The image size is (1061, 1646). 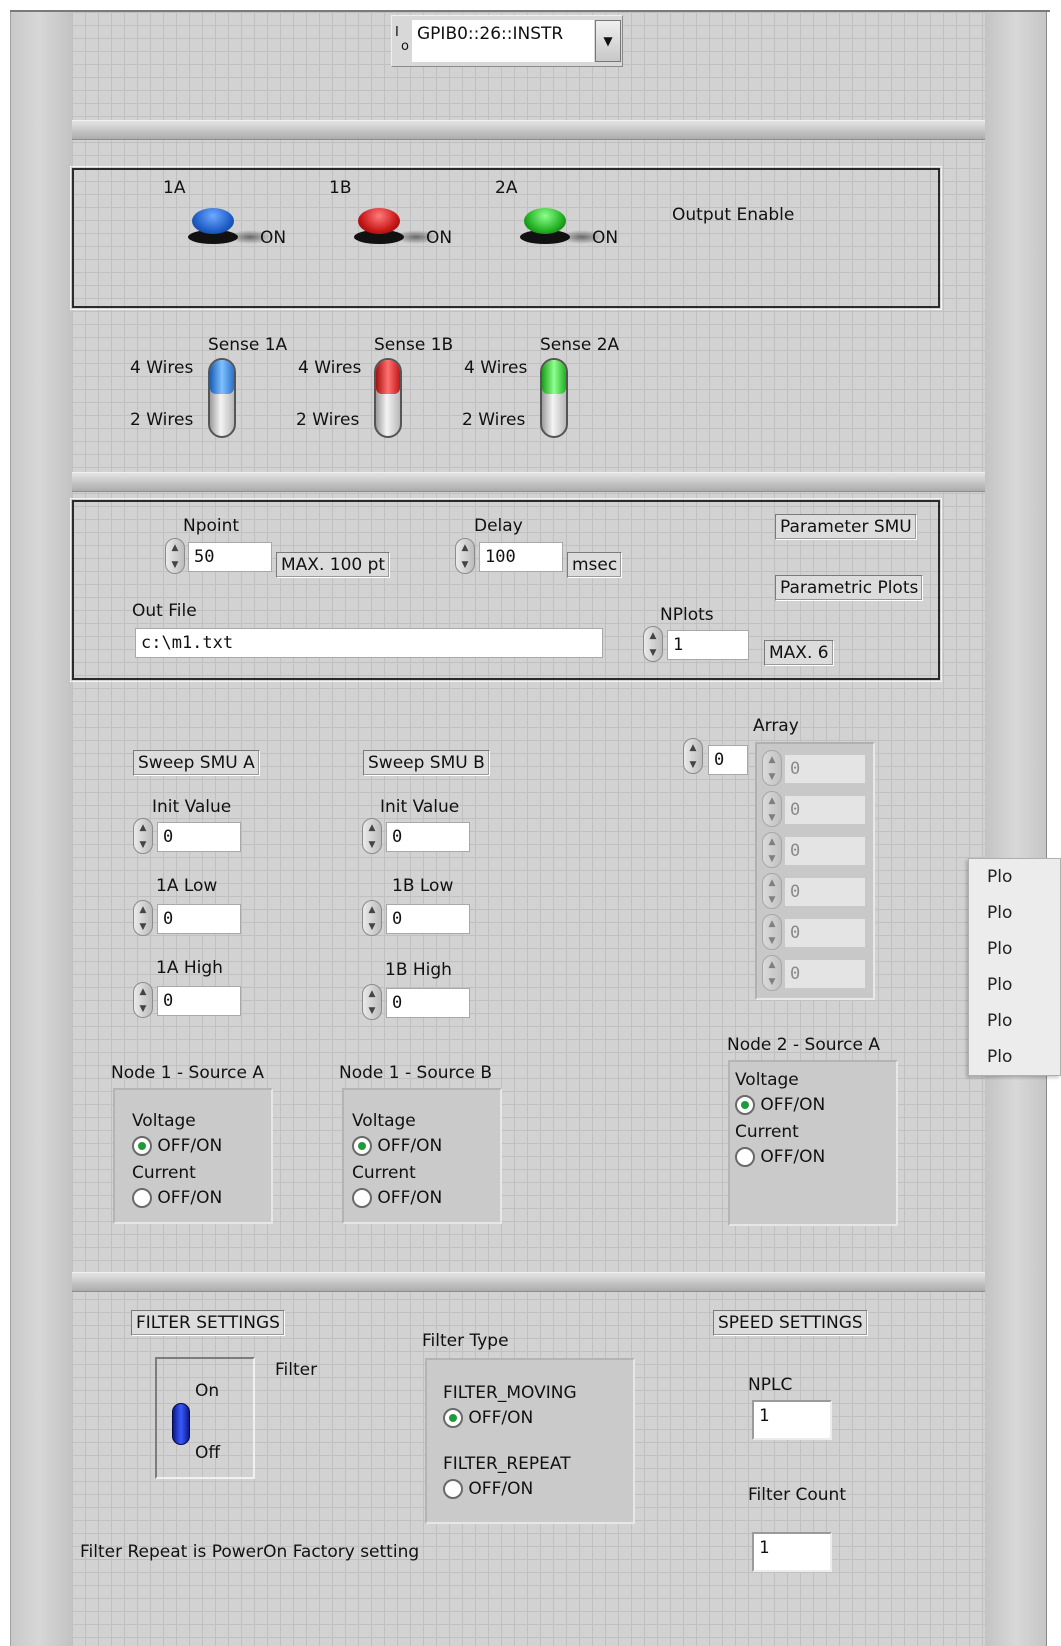 What do you see at coordinates (211, 526) in the screenshot?
I see `npoint-label: Npoint` at bounding box center [211, 526].